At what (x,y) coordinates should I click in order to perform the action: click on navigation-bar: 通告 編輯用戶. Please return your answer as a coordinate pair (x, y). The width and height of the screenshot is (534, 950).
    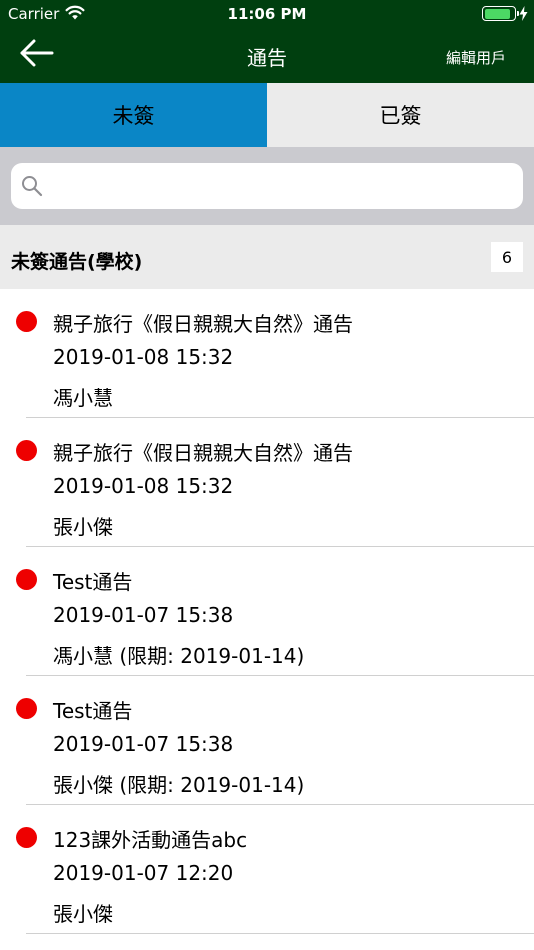
    Looking at the image, I should click on (267, 55).